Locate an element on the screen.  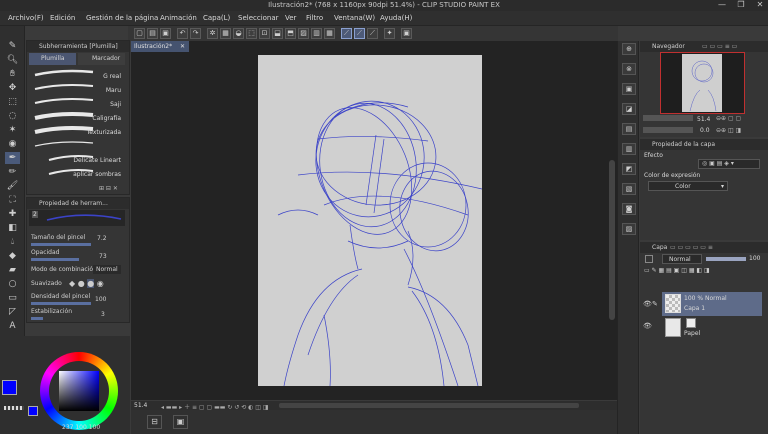
smoothing-options: ◆ ● ● ◉ is located at coordinates (86, 283).